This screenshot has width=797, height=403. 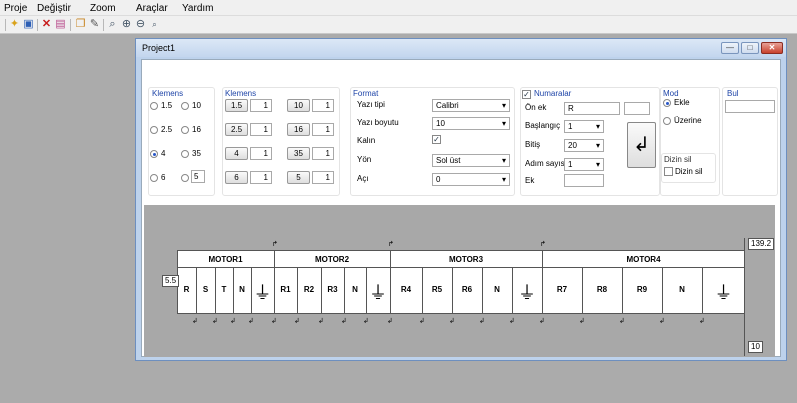 I want to click on btn-1-5: 1.5, so click(x=236, y=105).